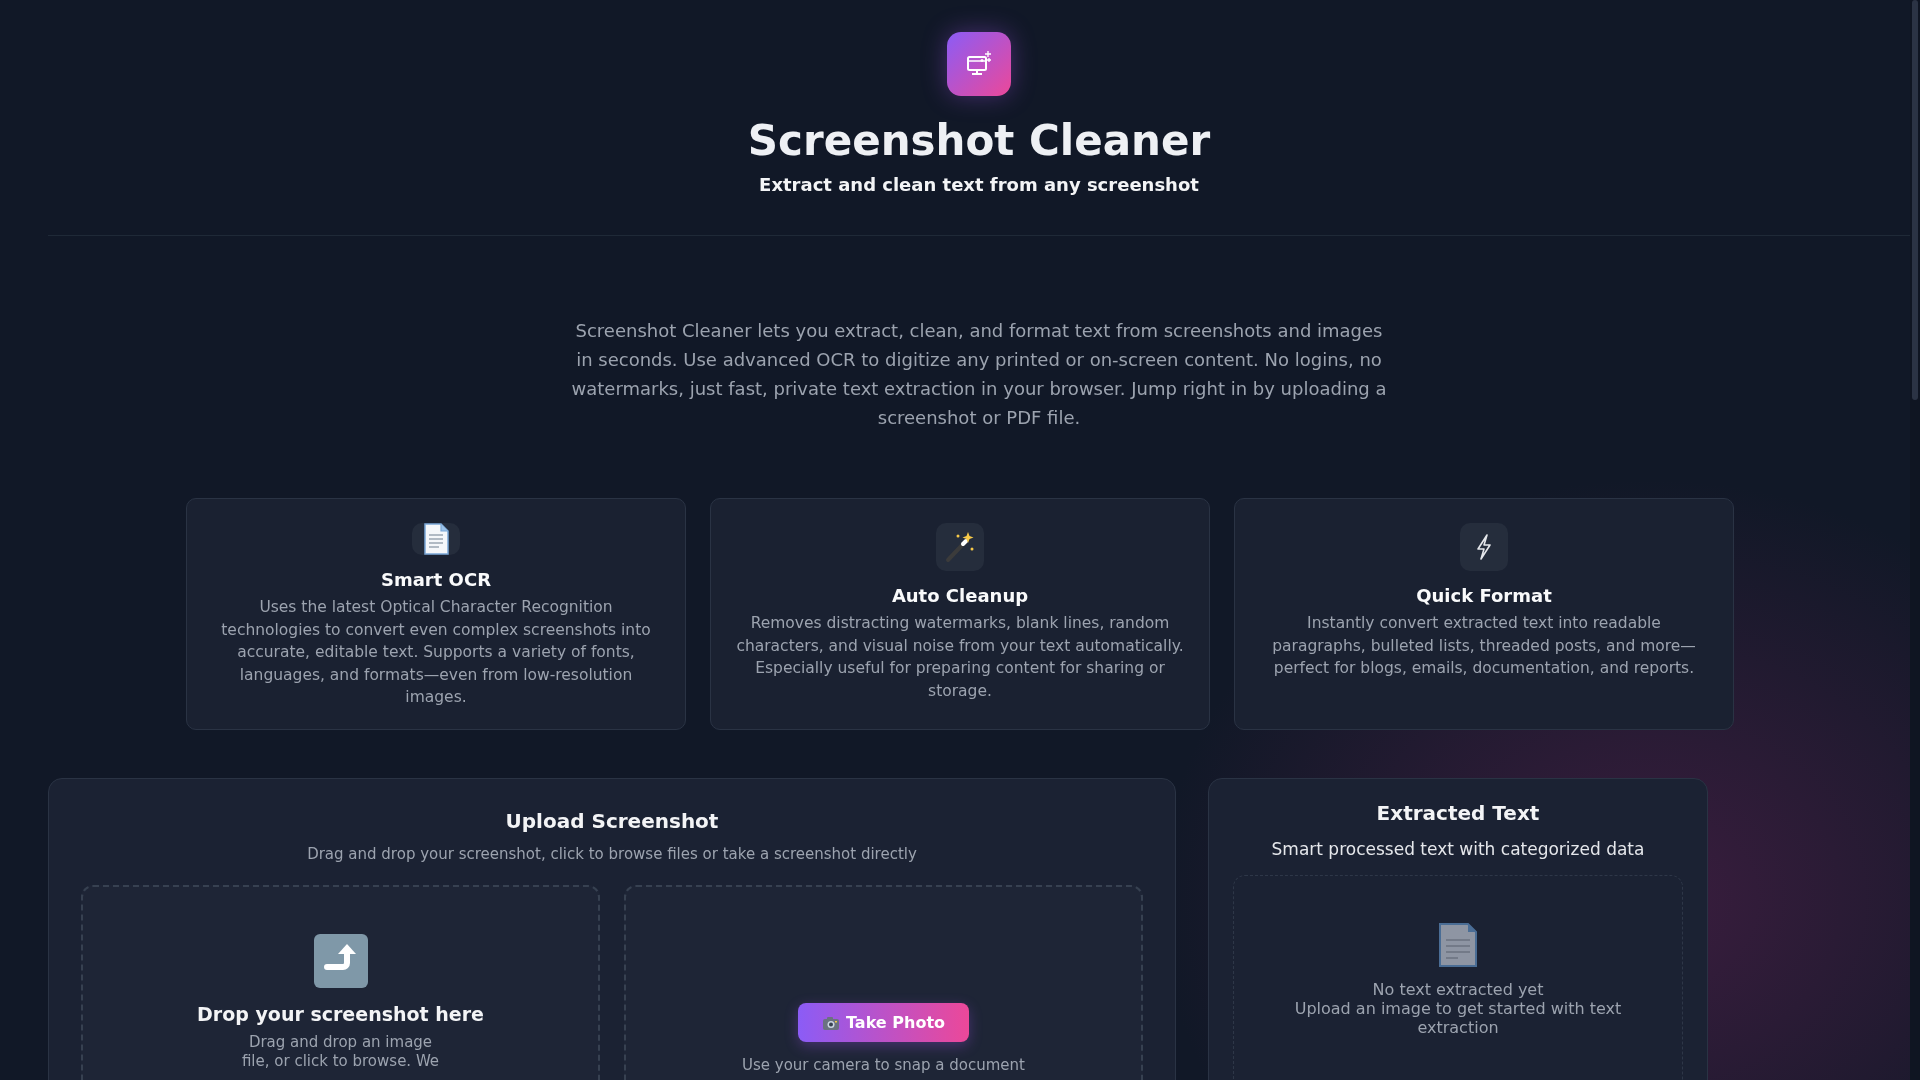 The height and width of the screenshot is (1080, 1920). Describe the element at coordinates (612, 821) in the screenshot. I see `panel-title: Upload Screenshot` at that location.